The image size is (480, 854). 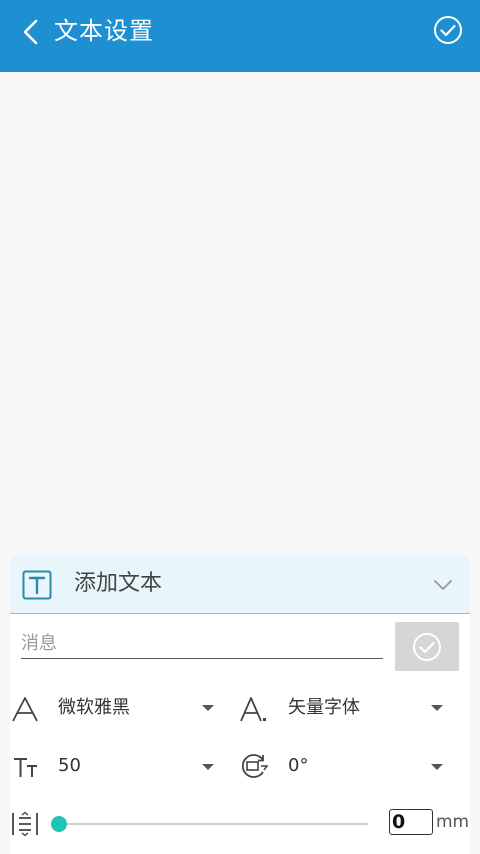 What do you see at coordinates (25, 709) in the screenshot?
I see `font-letter-a-icon` at bounding box center [25, 709].